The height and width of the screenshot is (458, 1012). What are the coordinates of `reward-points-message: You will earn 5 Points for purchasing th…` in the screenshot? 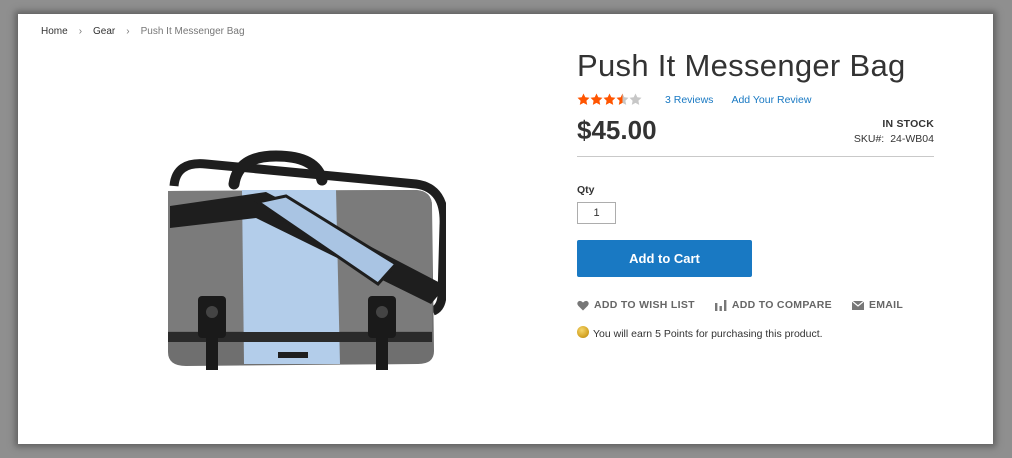 It's located at (700, 333).